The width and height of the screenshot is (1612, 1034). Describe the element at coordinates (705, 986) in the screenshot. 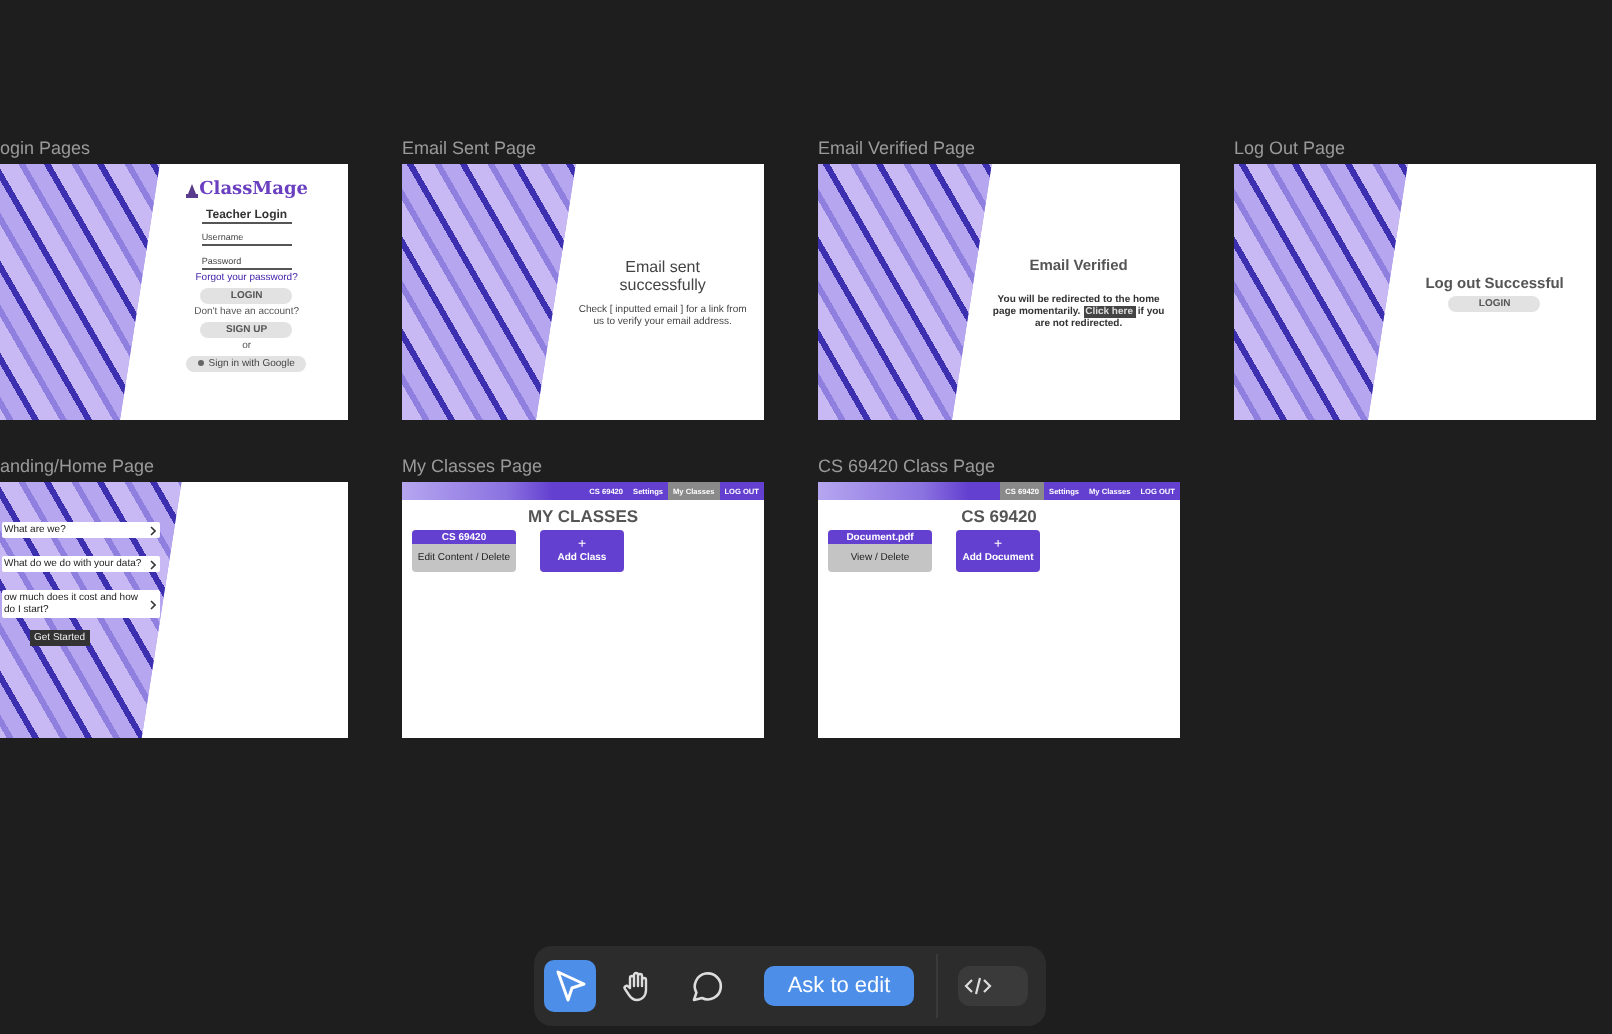

I see `comment-icon` at that location.